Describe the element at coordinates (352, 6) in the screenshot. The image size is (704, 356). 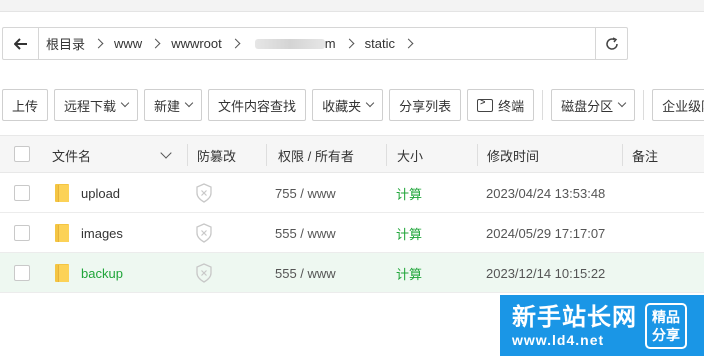
I see `window-top-strip` at that location.